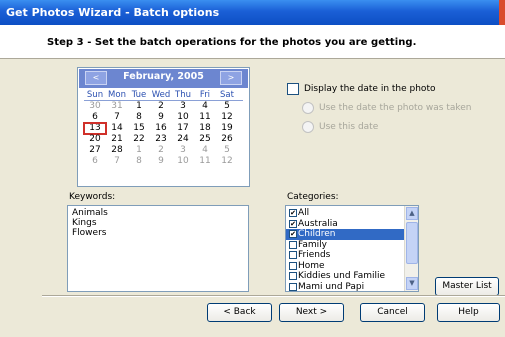 The image size is (505, 337). I want to click on category-item: Kiddies und Familie, so click(352, 276).